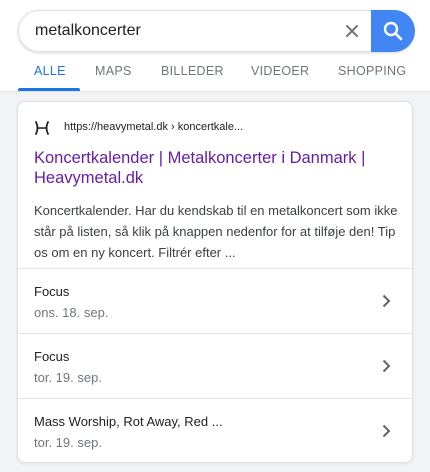 The height and width of the screenshot is (472, 430). What do you see at coordinates (215, 300) in the screenshot?
I see `event-row: Focus ons. 18. sep.` at bounding box center [215, 300].